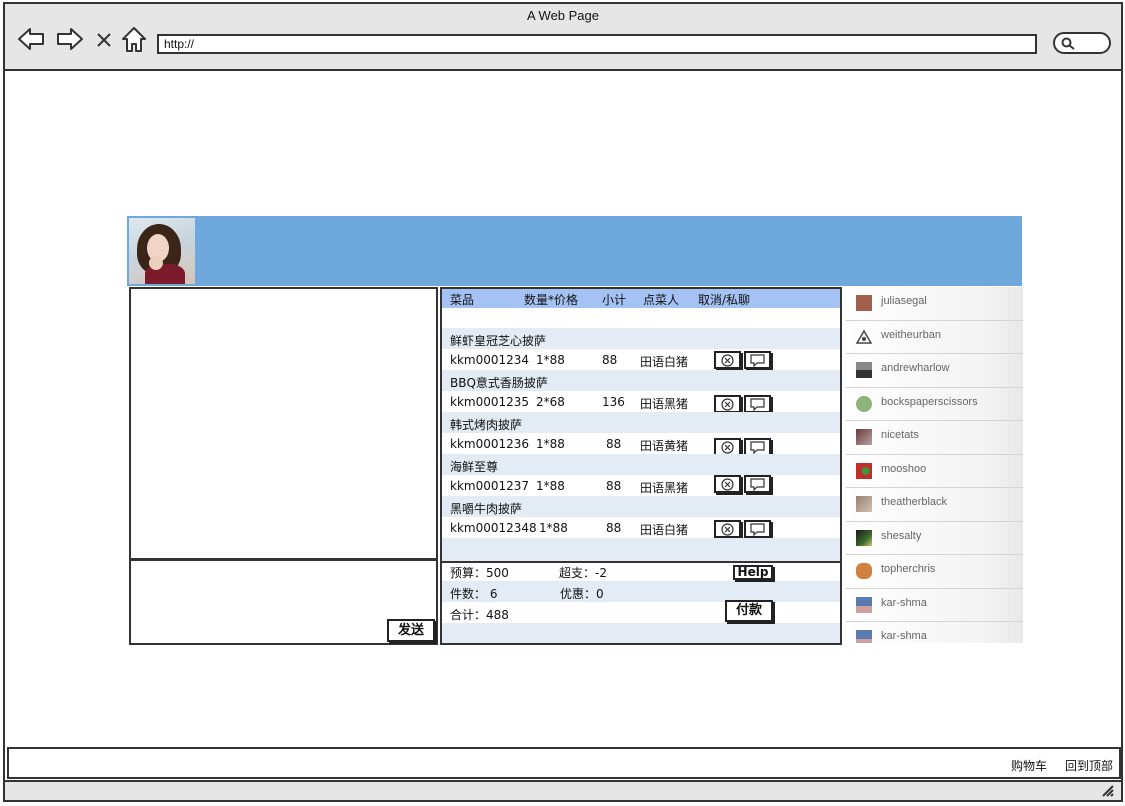 This screenshot has width=1125, height=806. What do you see at coordinates (908, 569) in the screenshot?
I see `user-name: topherchris` at bounding box center [908, 569].